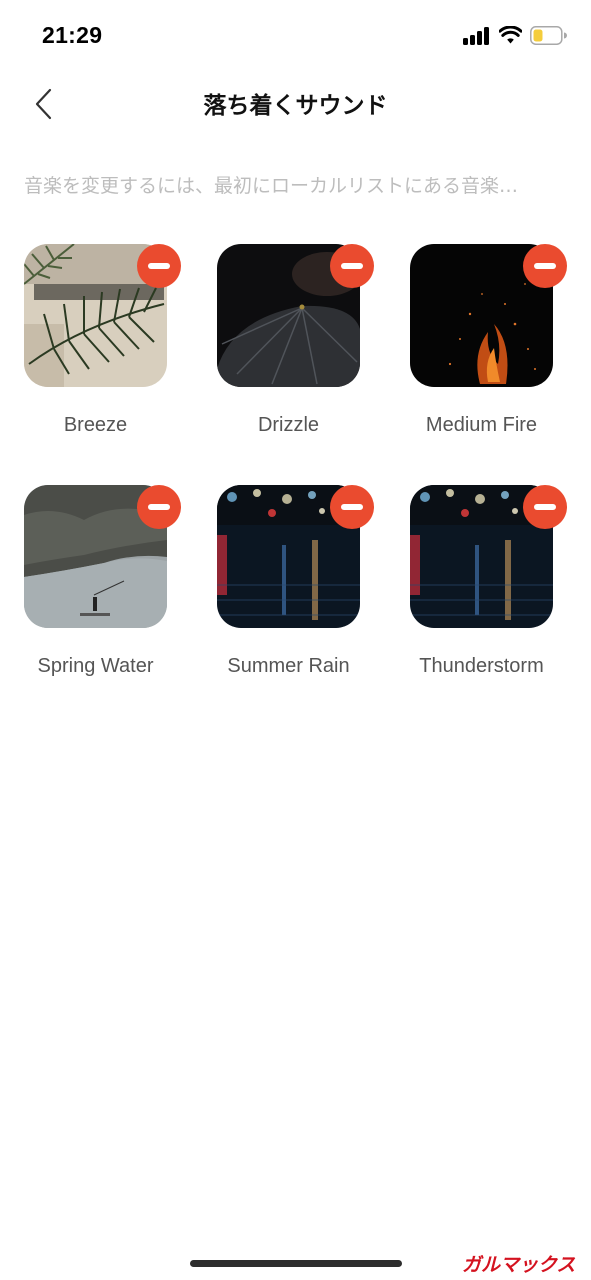  Describe the element at coordinates (481, 425) in the screenshot. I see `sound-label-medium-fire: Medium Fire` at that location.